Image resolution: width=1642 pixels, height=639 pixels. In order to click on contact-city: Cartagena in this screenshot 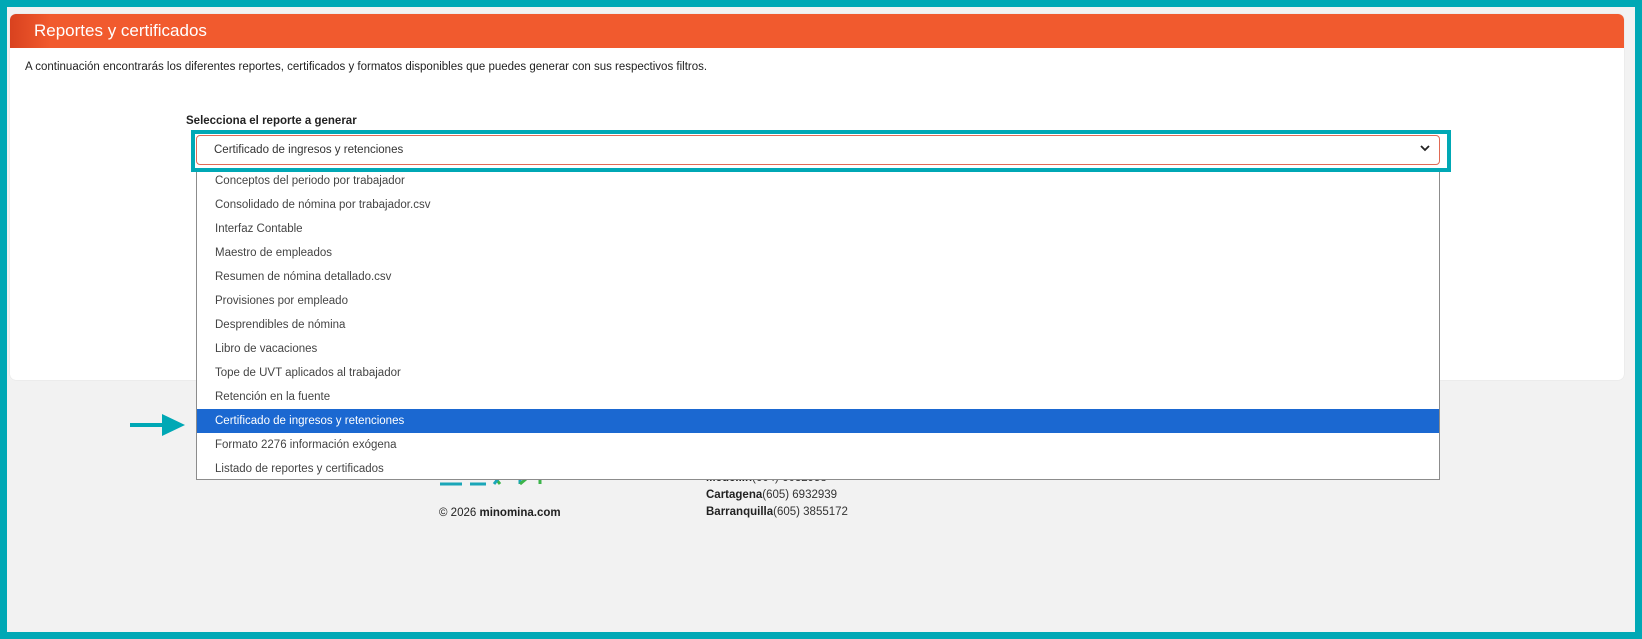, I will do `click(734, 495)`.